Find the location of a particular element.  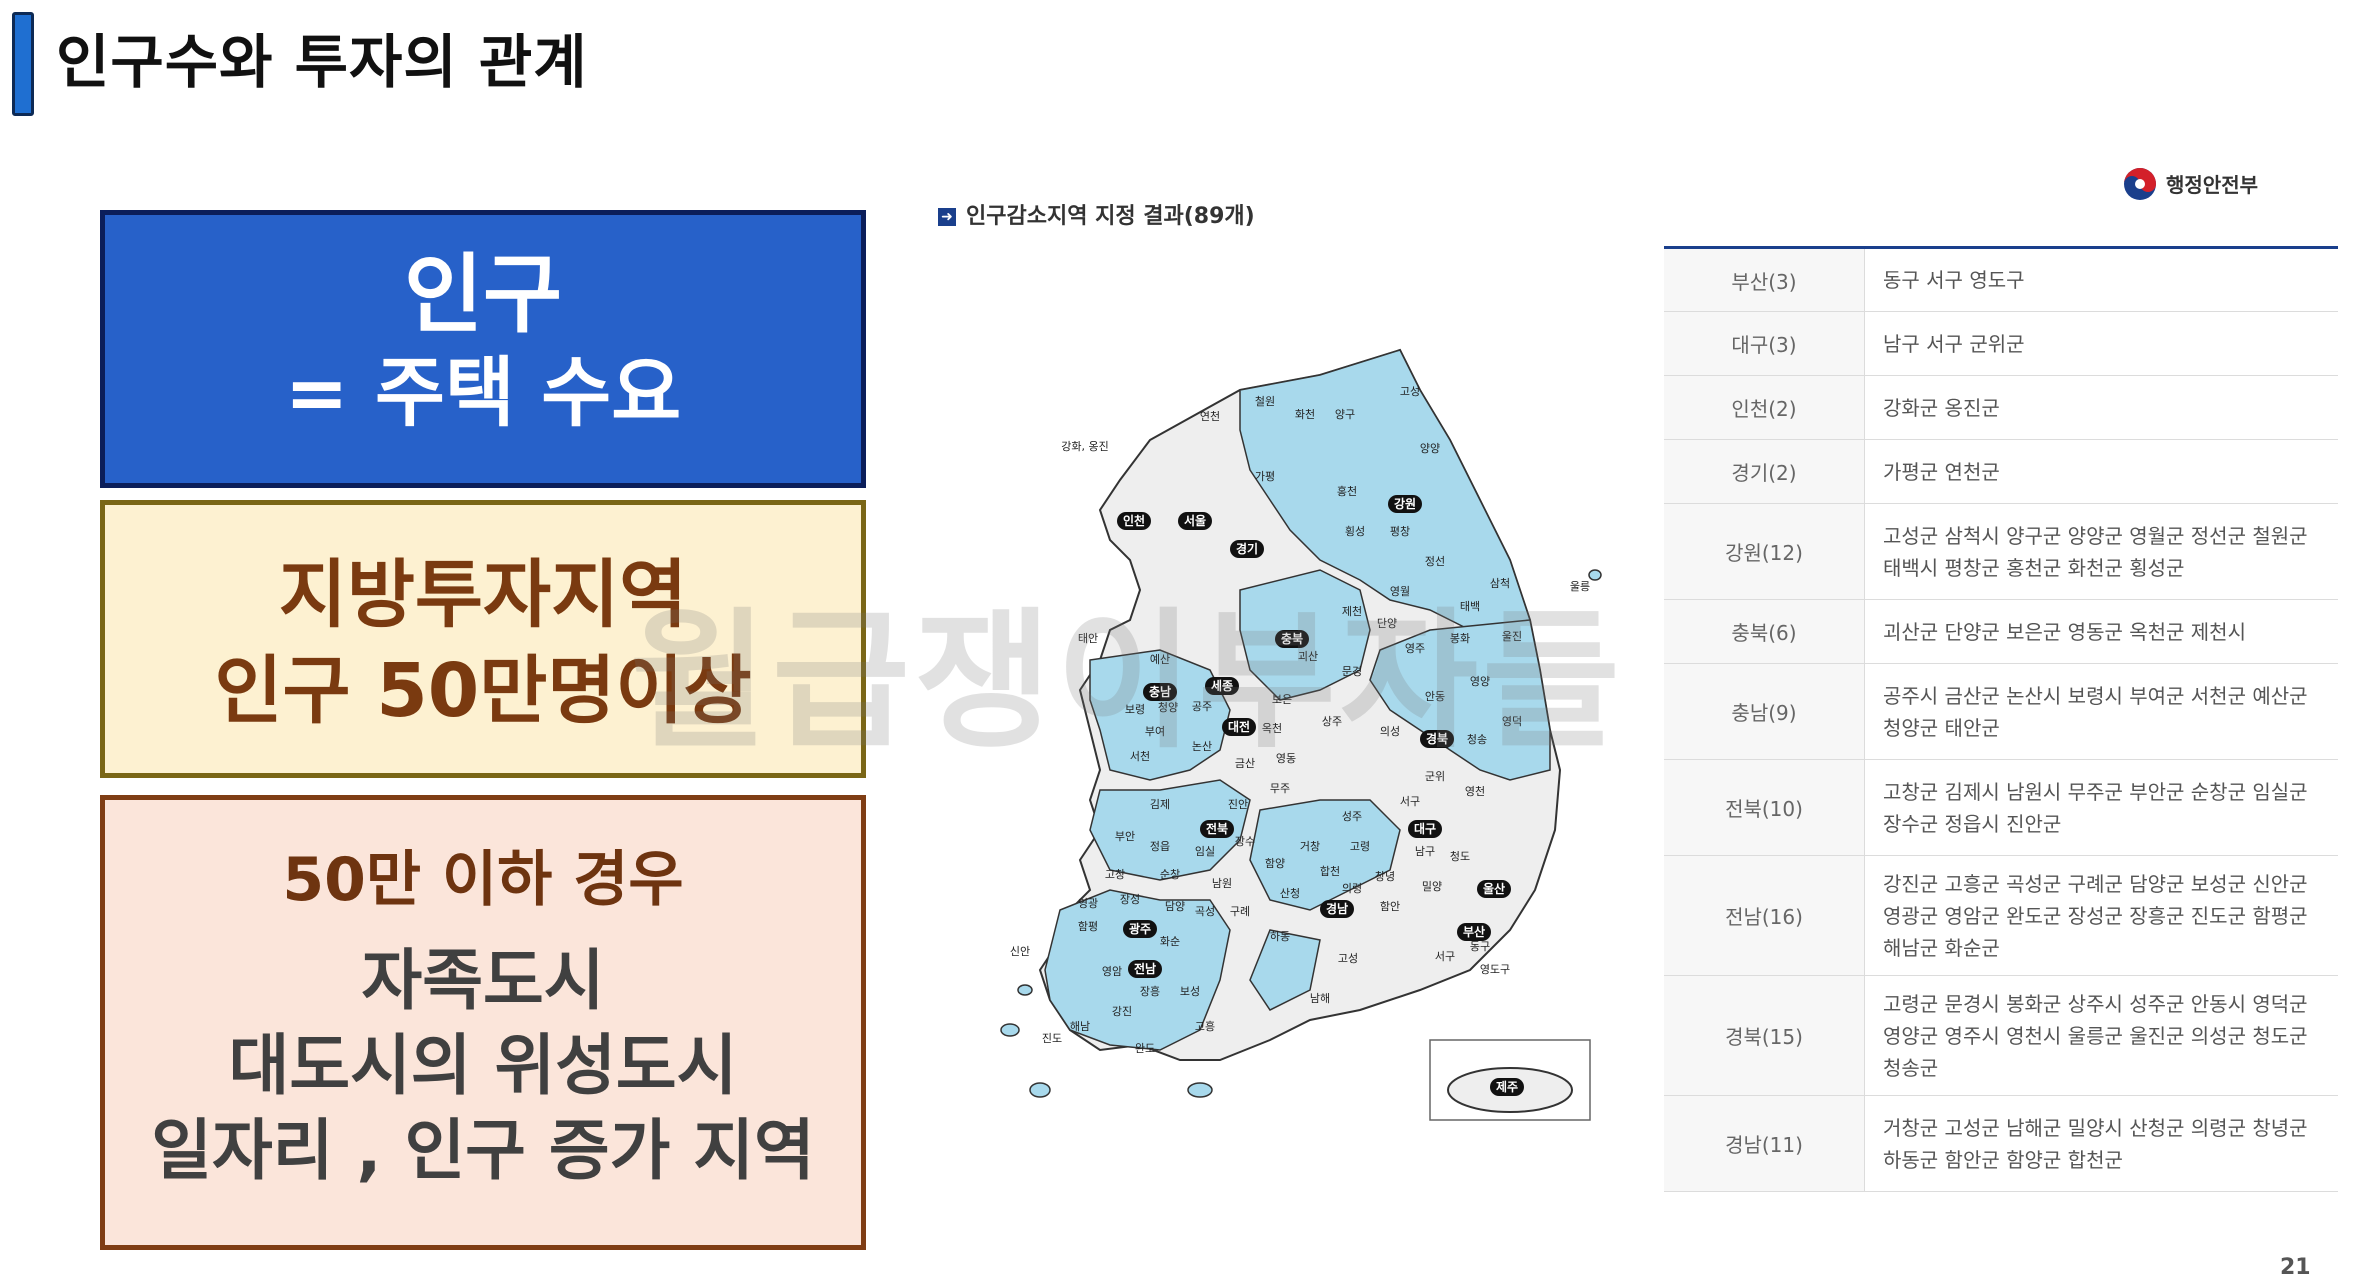

table-row: 대구(3) 남구 서구 군위군 is located at coordinates (2001, 343).